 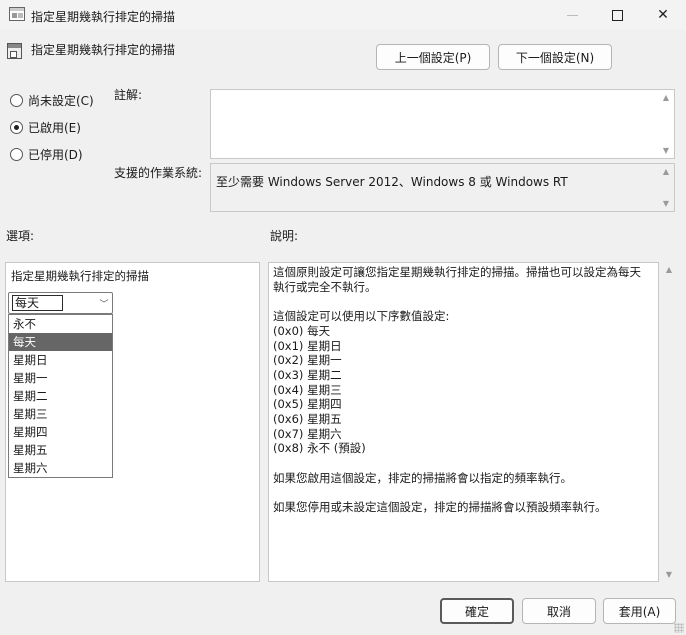 I want to click on close-icon: ✕, so click(x=663, y=15).